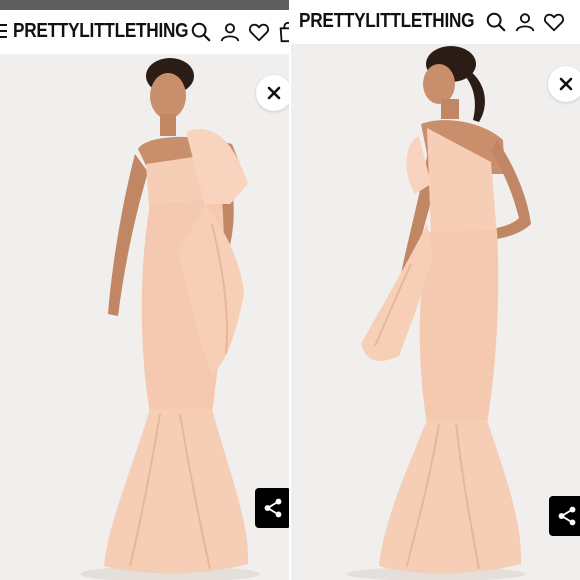  I want to click on bag-icon, so click(283, 32).